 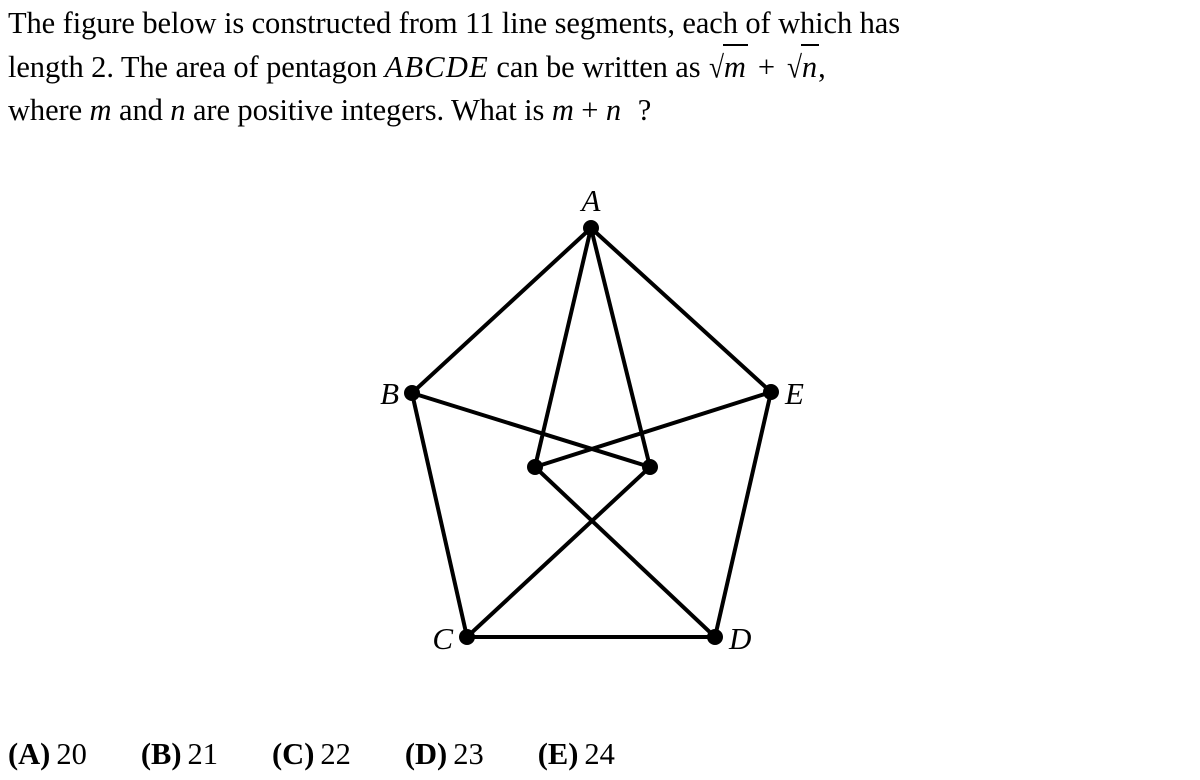 What do you see at coordinates (368, 110) in the screenshot?
I see `problem-text-3c: are positive integers. What is` at bounding box center [368, 110].